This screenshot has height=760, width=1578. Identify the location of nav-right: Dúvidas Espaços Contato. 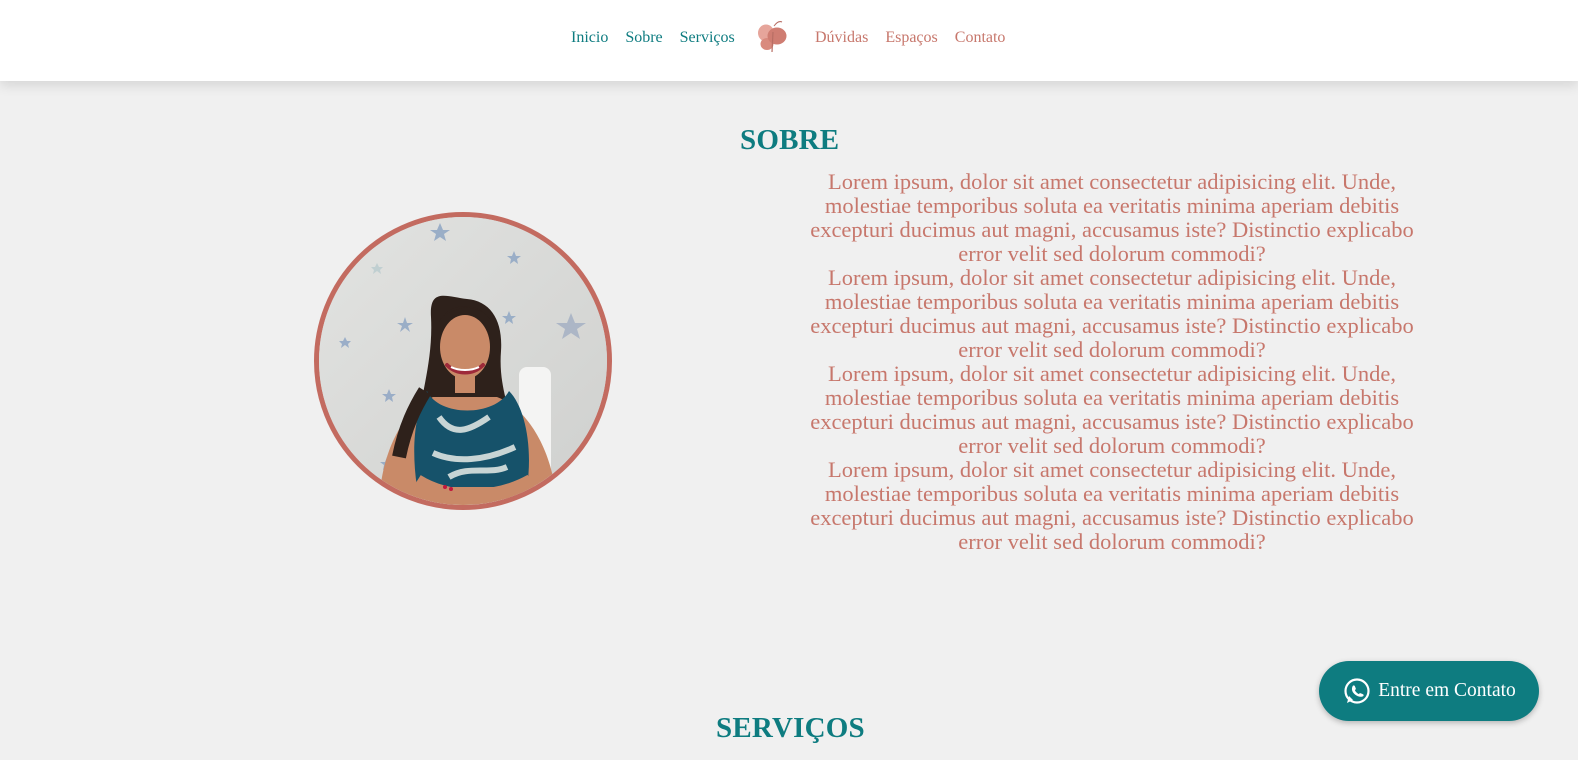
(916, 38).